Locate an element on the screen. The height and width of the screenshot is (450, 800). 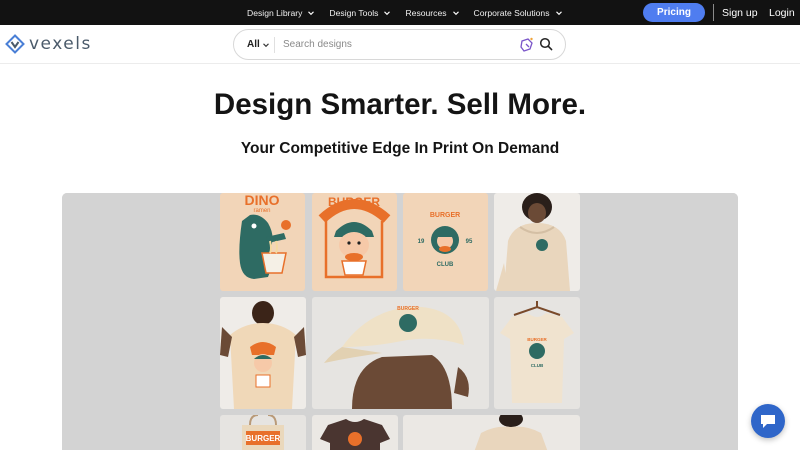
chat-button is located at coordinates (768, 421).